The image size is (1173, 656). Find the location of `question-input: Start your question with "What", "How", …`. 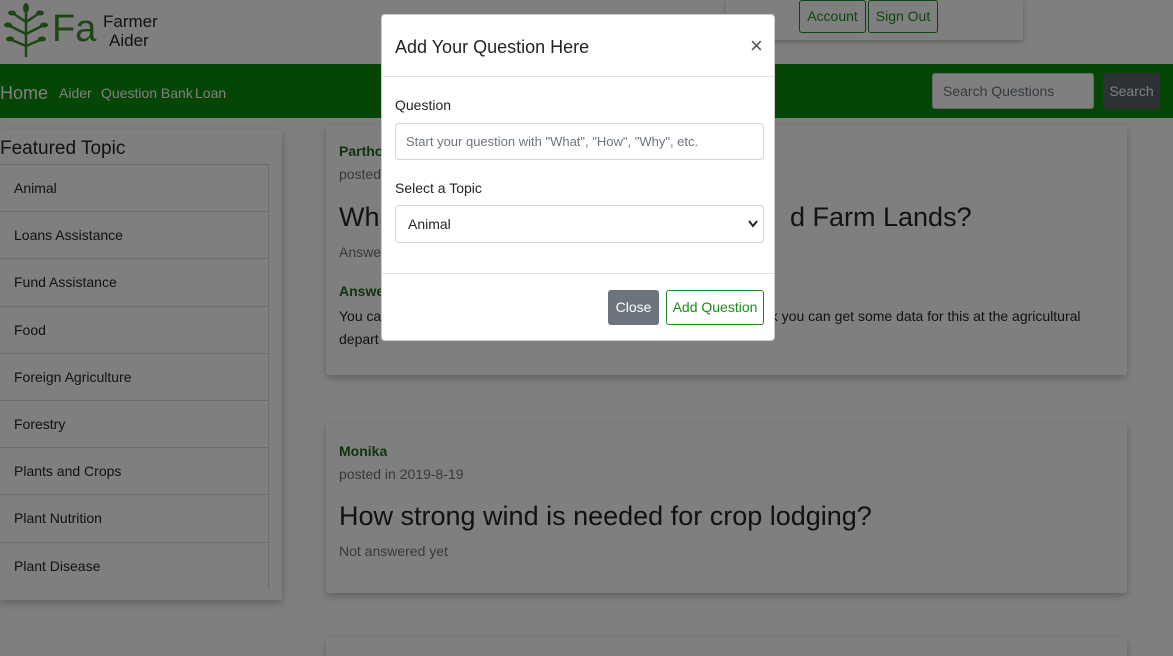

question-input: Start your question with "What", "How", … is located at coordinates (579, 141).